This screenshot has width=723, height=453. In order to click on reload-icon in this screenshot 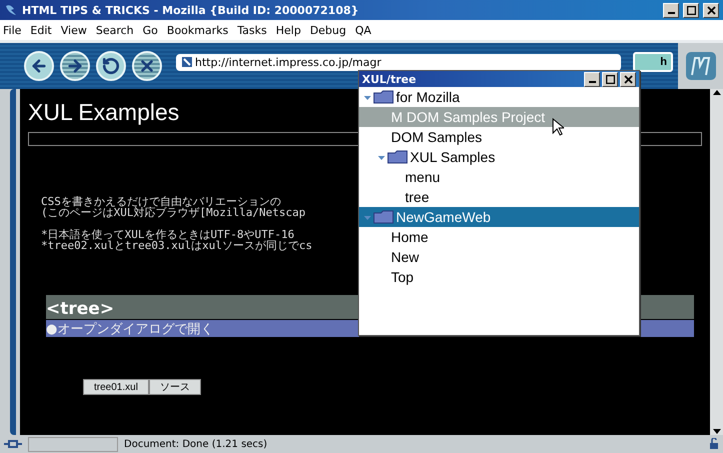, I will do `click(111, 66)`.